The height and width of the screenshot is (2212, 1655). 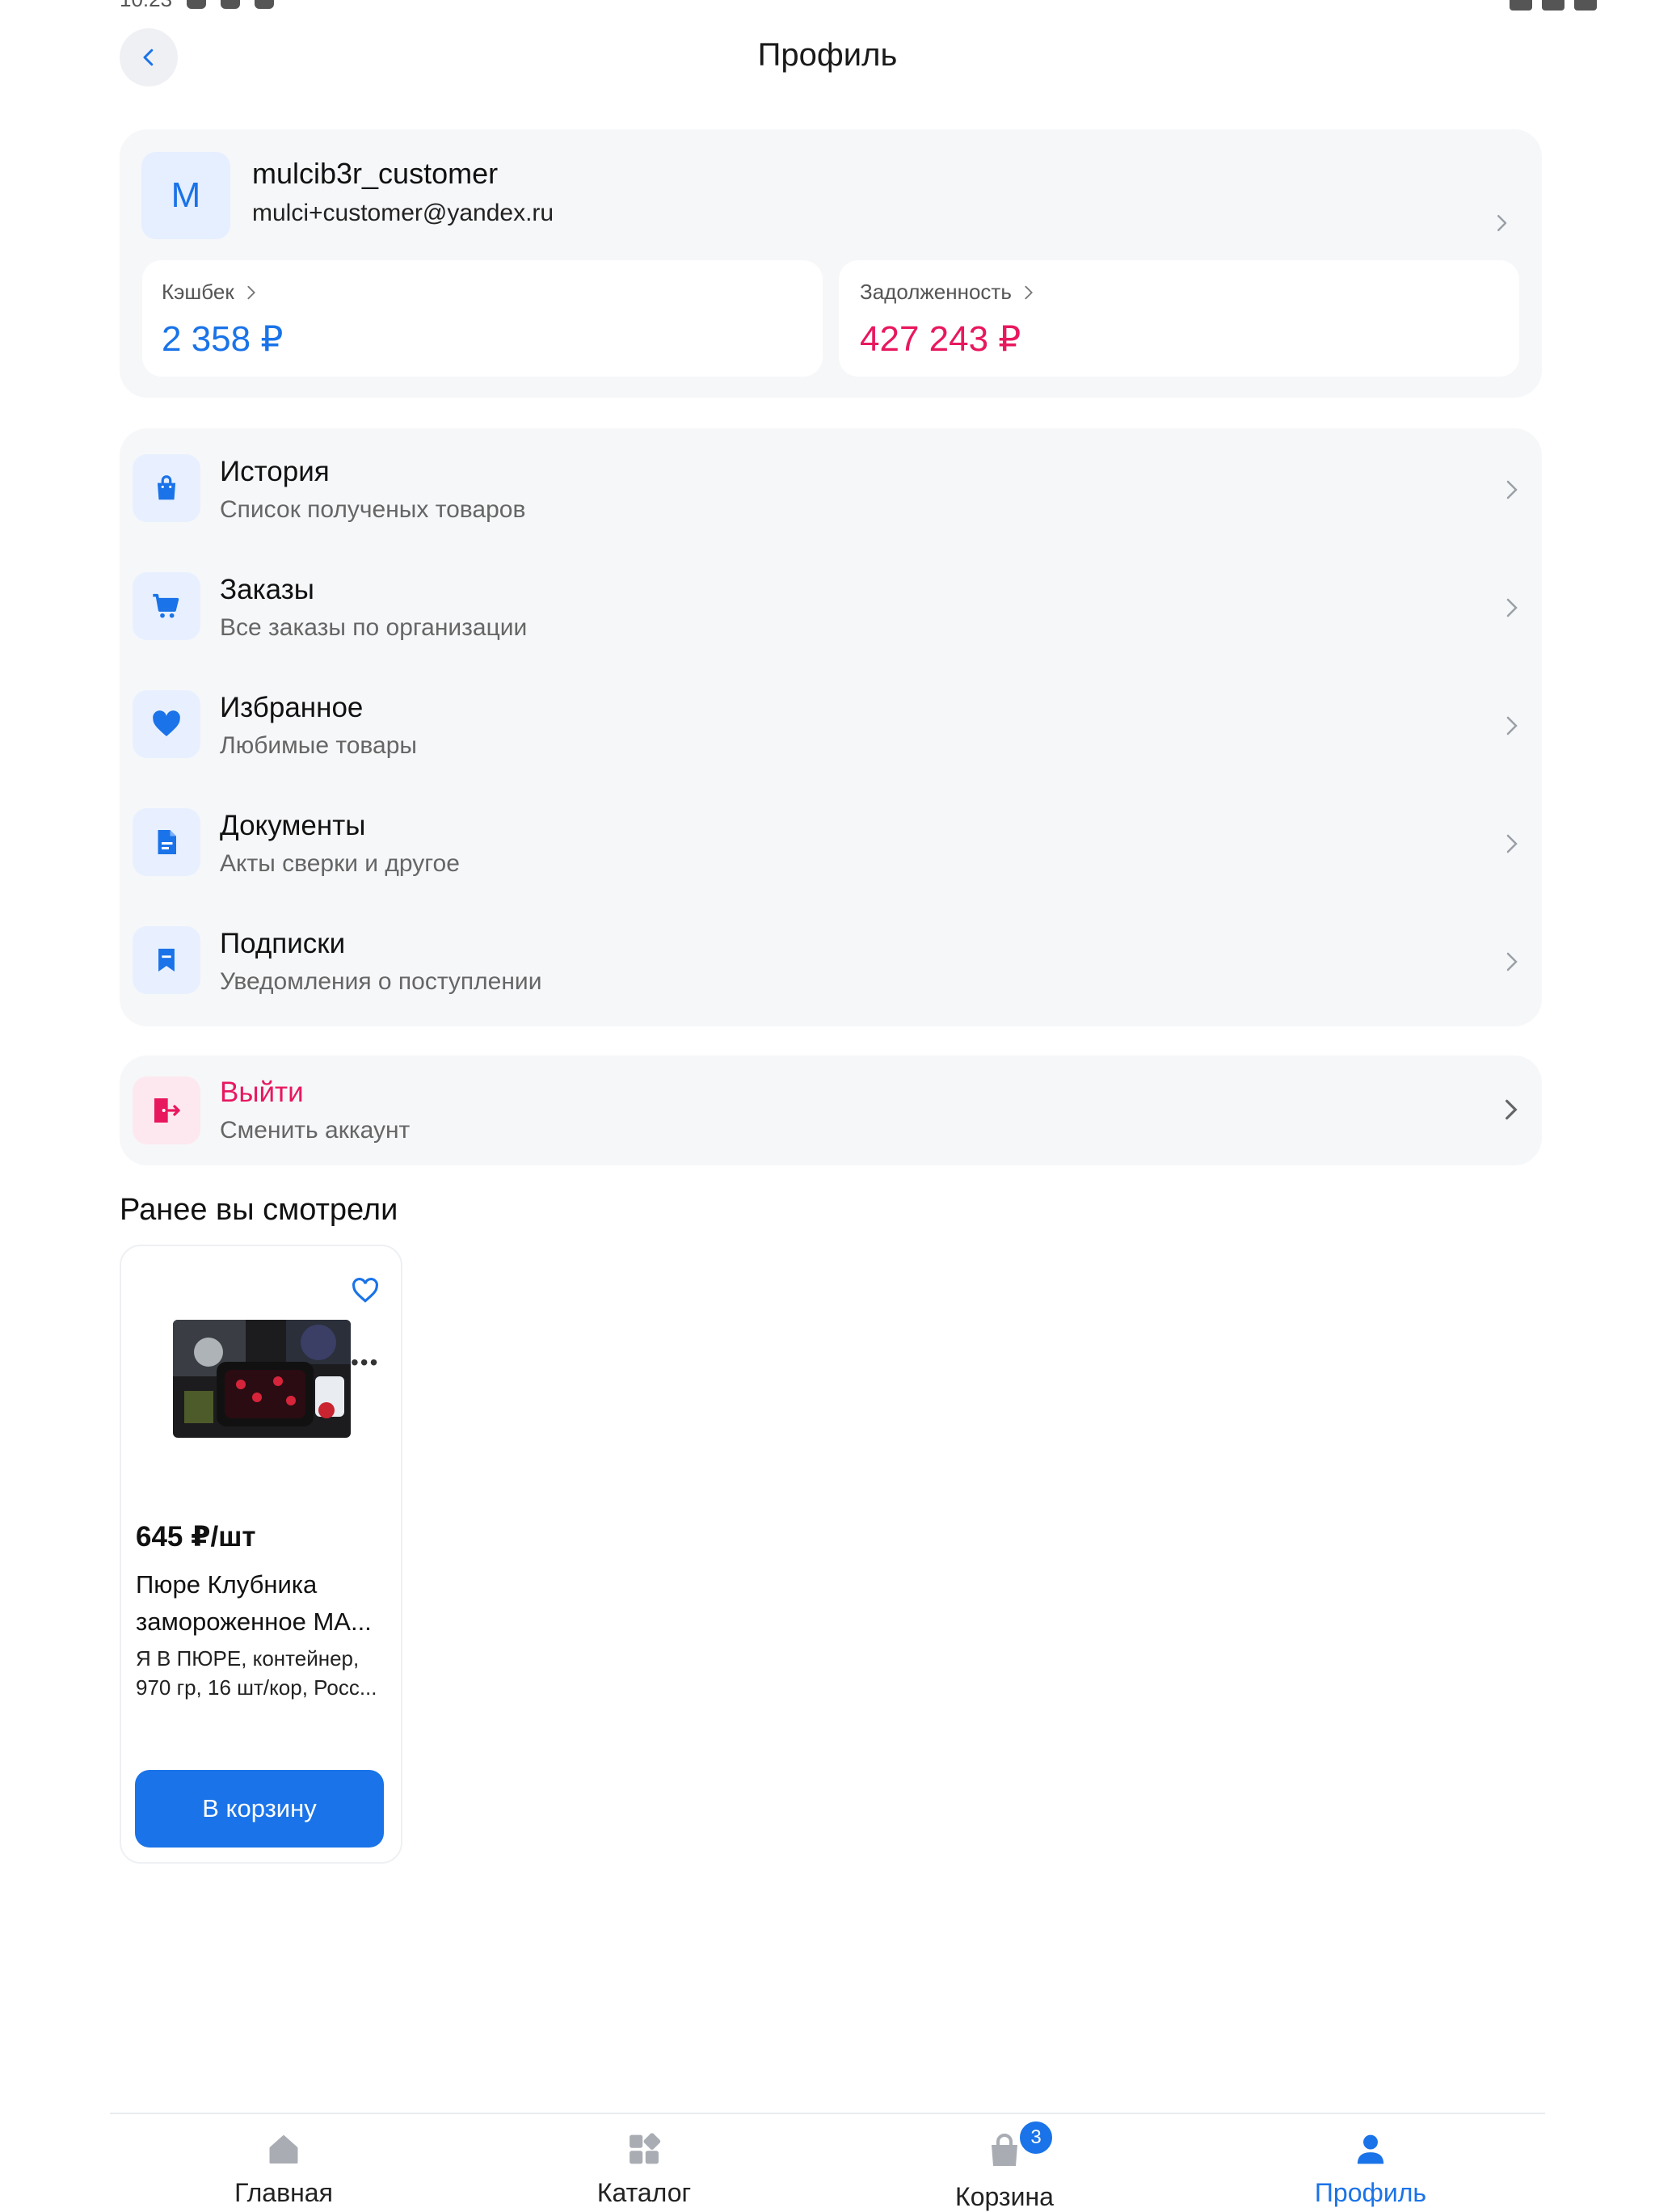 What do you see at coordinates (166, 842) in the screenshot?
I see `document-icon` at bounding box center [166, 842].